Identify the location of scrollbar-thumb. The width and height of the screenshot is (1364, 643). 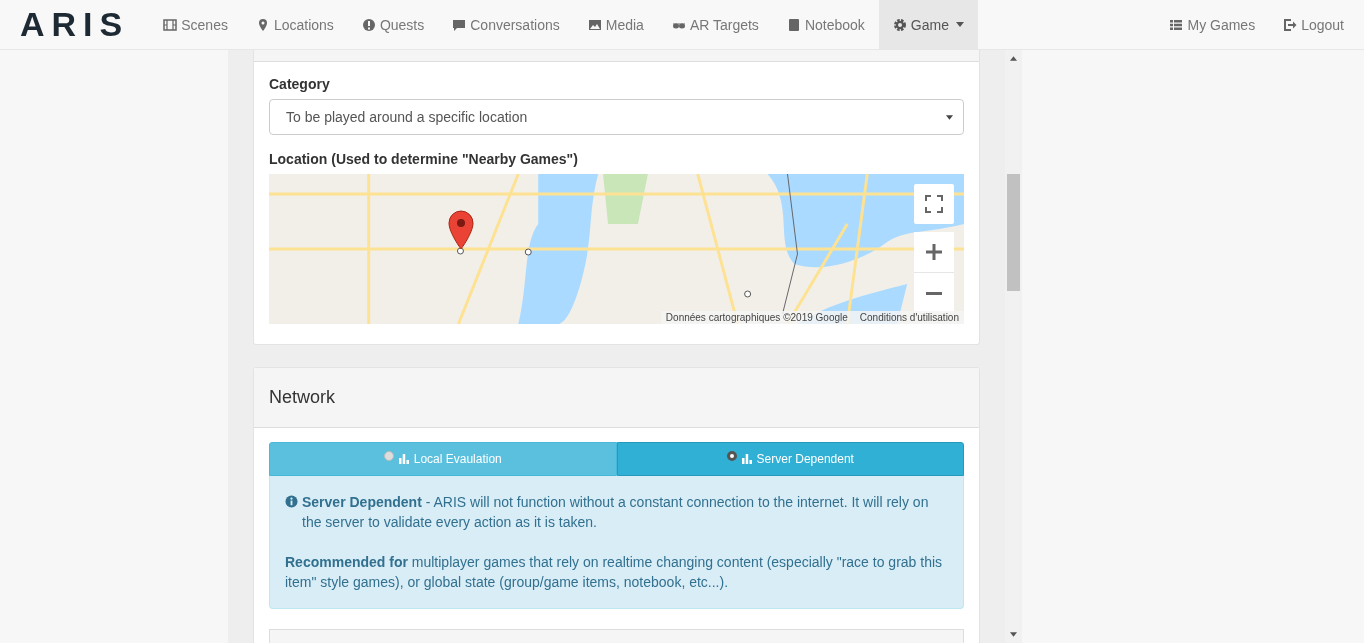
(1013, 232).